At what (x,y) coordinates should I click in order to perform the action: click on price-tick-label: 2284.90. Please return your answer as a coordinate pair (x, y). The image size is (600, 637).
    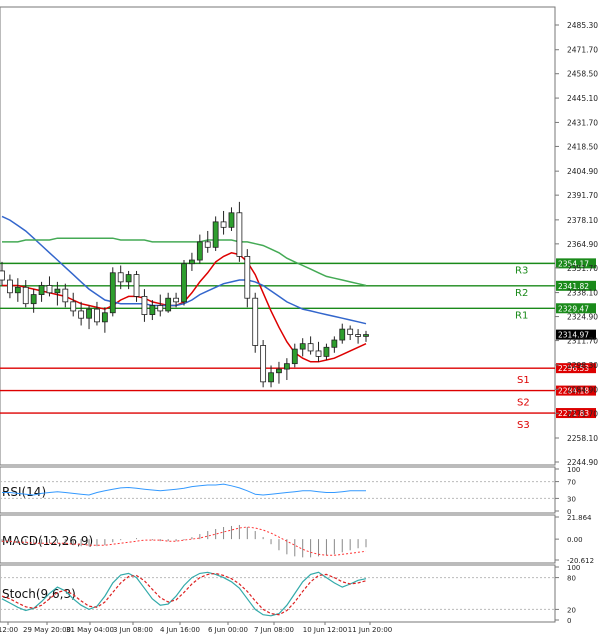
    Looking at the image, I should click on (582, 389).